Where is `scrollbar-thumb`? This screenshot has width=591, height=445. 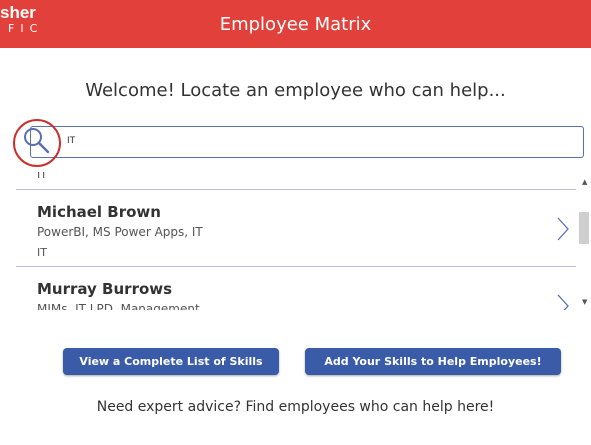
scrollbar-thumb is located at coordinates (584, 228).